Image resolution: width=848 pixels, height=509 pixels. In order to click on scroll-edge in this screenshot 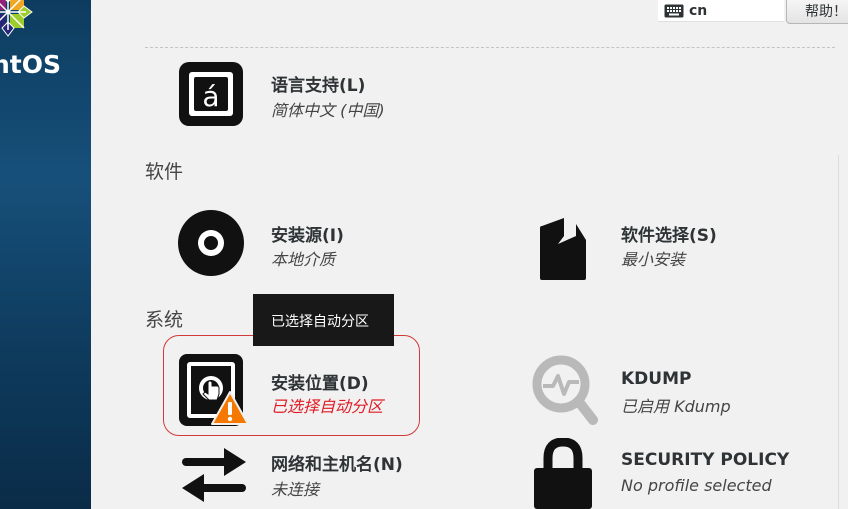, I will do `click(838, 332)`.